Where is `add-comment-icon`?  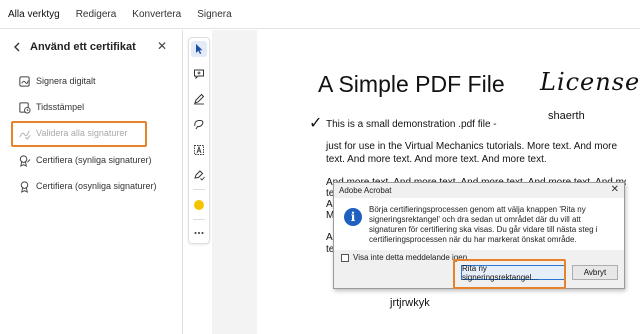
add-comment-icon is located at coordinates (199, 74).